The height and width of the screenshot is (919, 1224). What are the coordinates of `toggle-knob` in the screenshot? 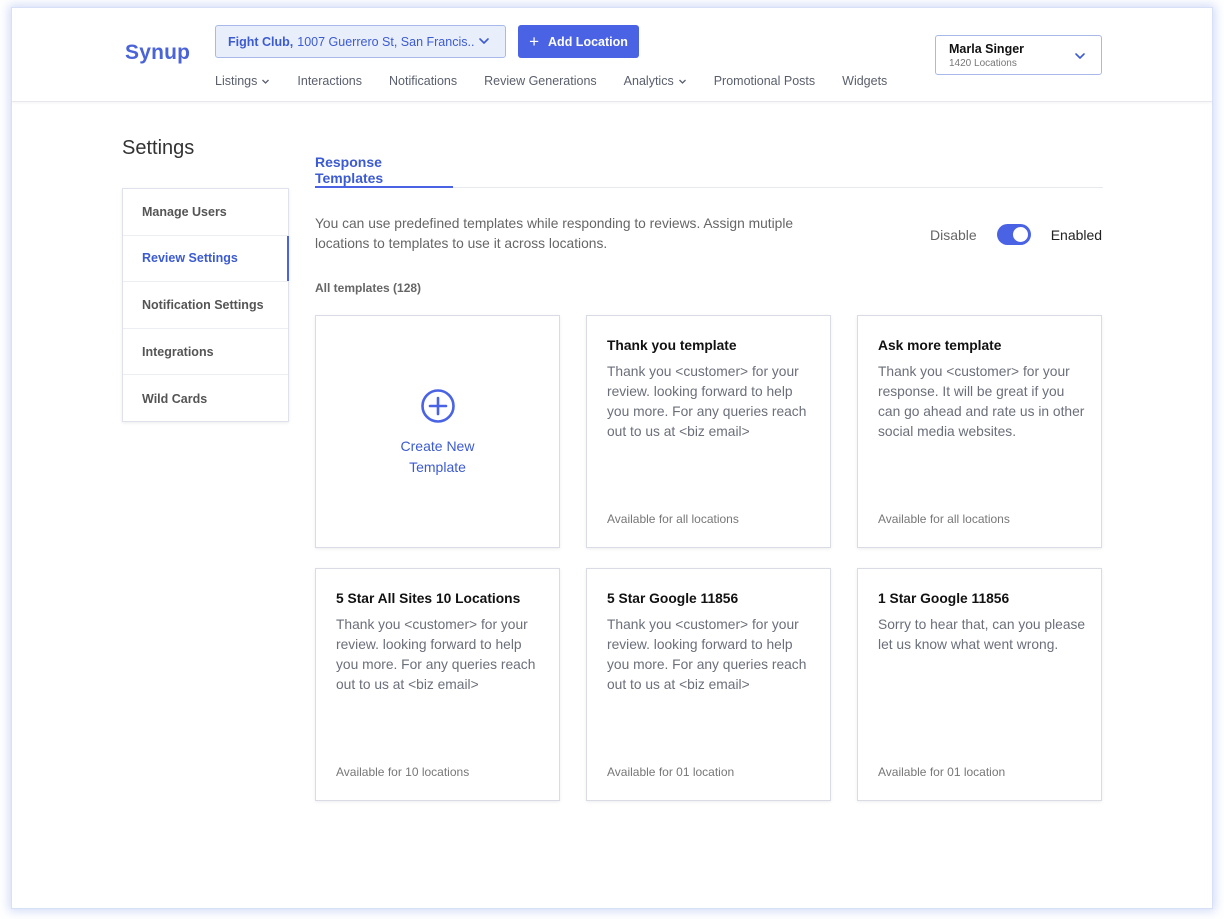 It's located at (1020, 234).